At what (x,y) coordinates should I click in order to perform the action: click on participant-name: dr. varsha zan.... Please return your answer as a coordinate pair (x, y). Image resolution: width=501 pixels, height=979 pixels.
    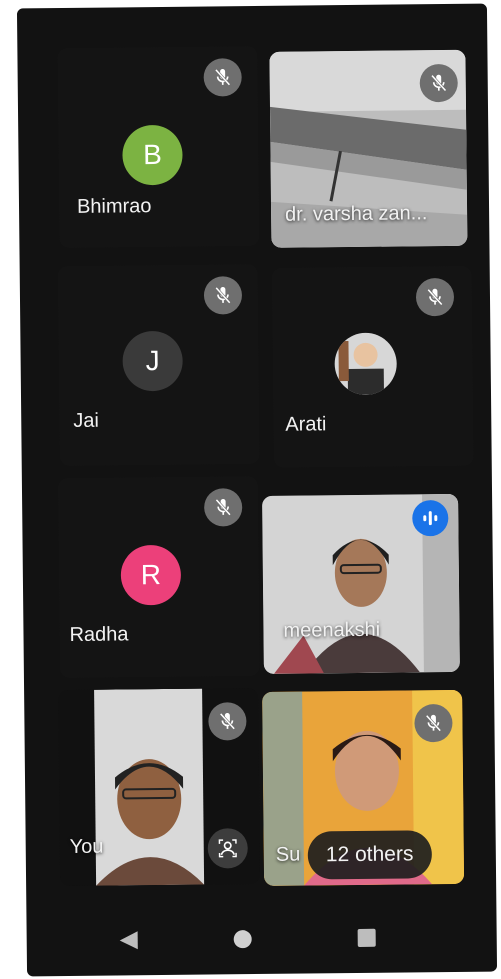
    Looking at the image, I should click on (356, 214).